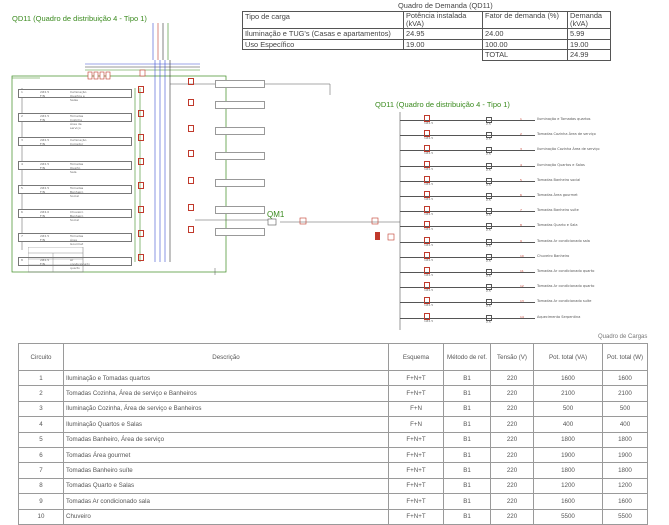 The height and width of the screenshot is (525, 669). What do you see at coordinates (559, 179) in the screenshot?
I see `circuit-label: Tomadas Banheiro social` at bounding box center [559, 179].